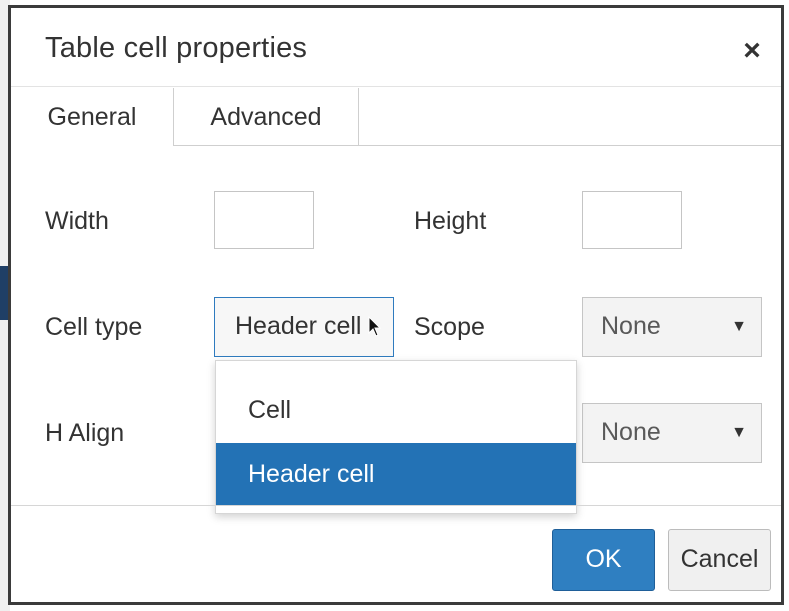 This screenshot has width=789, height=611. What do you see at coordinates (396, 505) in the screenshot?
I see `footer-divider` at bounding box center [396, 505].